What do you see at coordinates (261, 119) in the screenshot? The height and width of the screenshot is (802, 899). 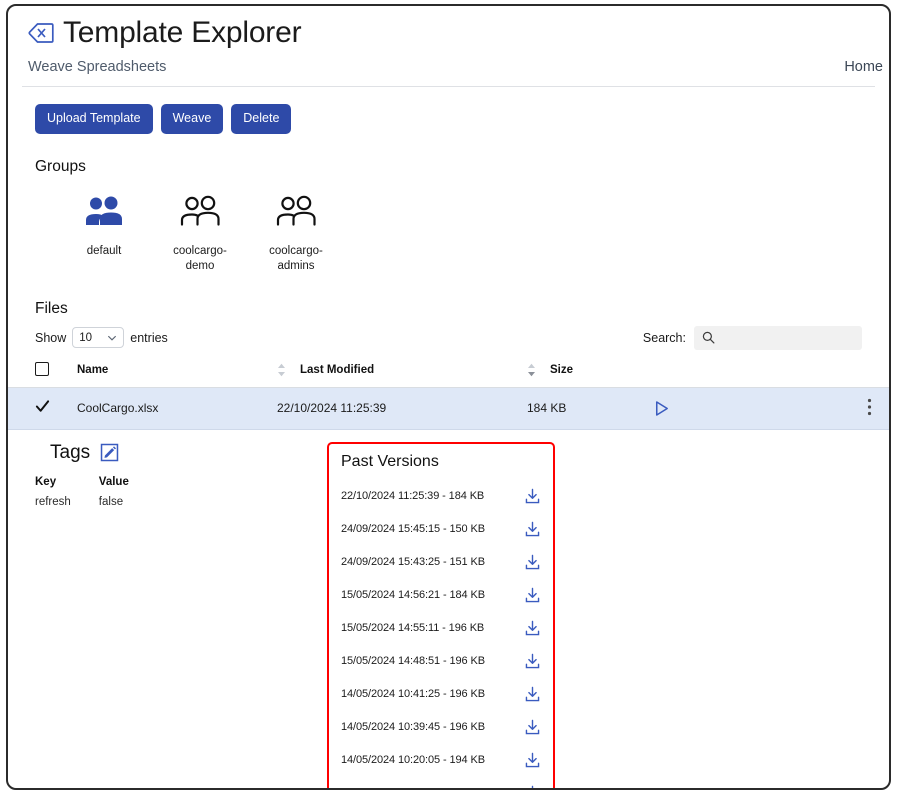 I see `delete-button: Delete` at bounding box center [261, 119].